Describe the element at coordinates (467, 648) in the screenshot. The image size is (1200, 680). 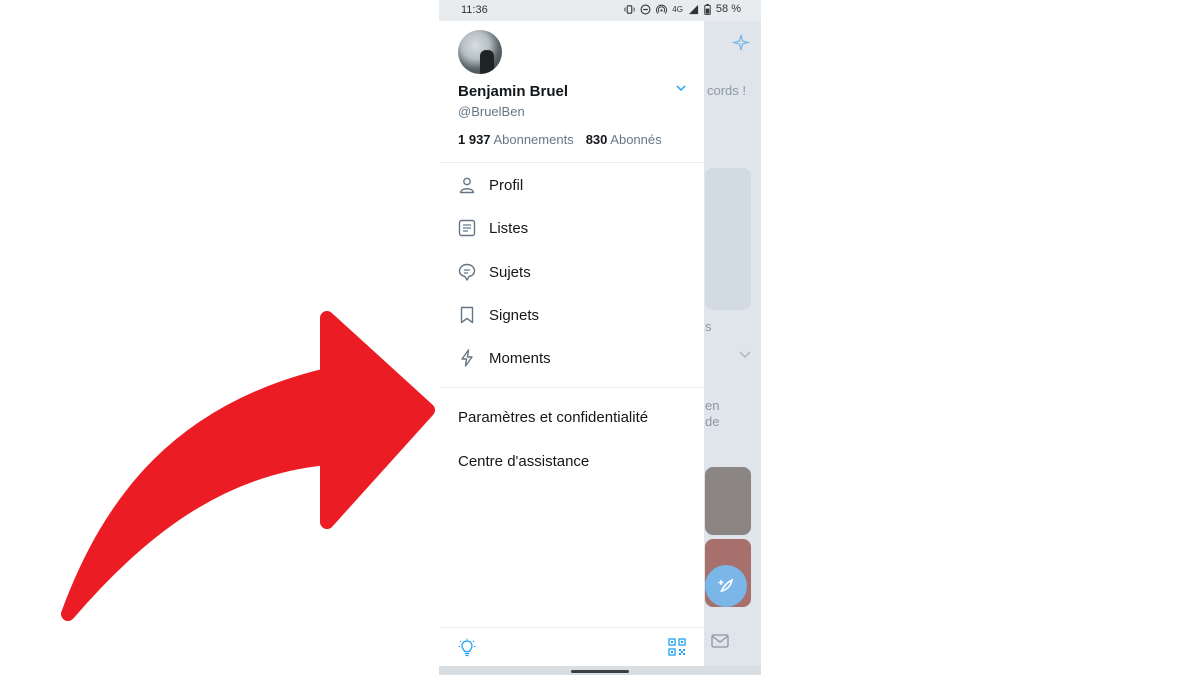
I see `lightbulb-icon` at that location.